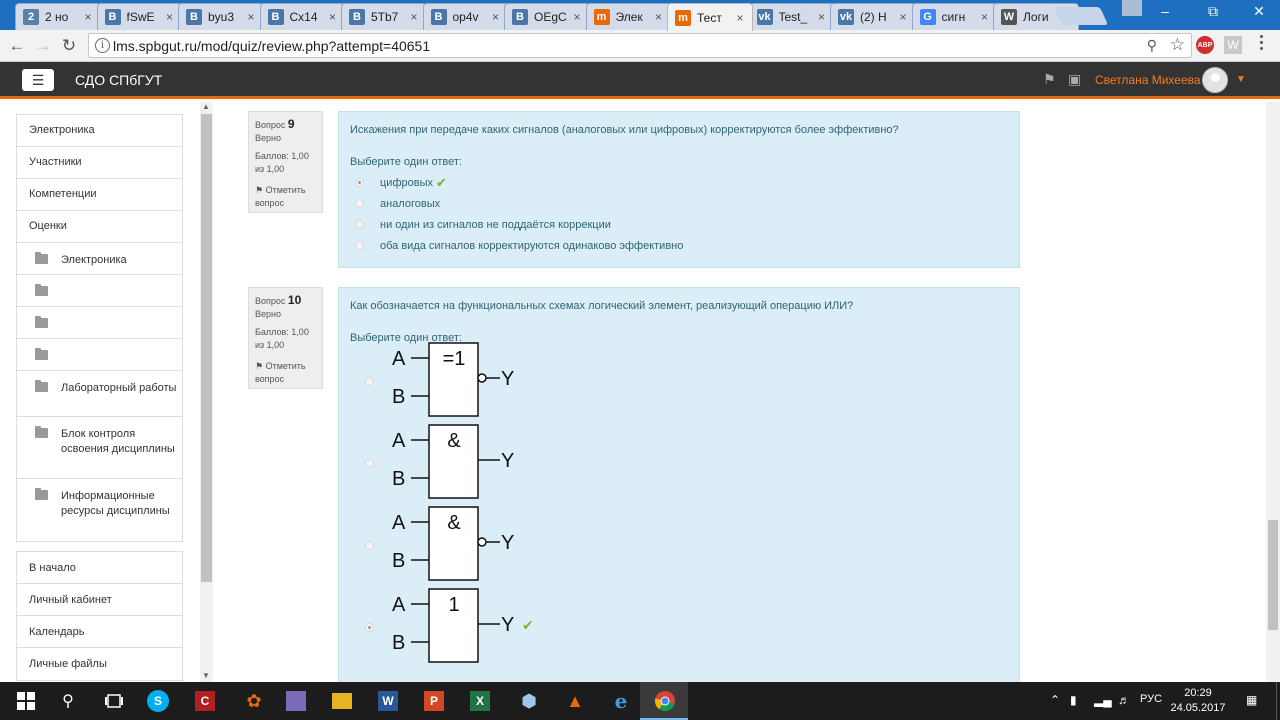 The width and height of the screenshot is (1280, 720). What do you see at coordinates (1152, 45) in the screenshot?
I see `zoom-magnifier-icon: ⚲` at bounding box center [1152, 45].